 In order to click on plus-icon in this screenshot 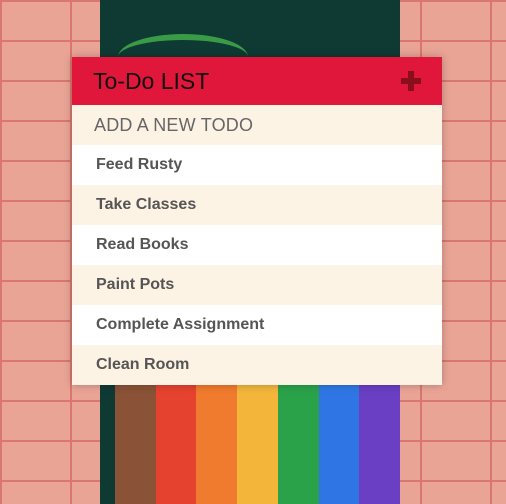, I will do `click(411, 81)`.